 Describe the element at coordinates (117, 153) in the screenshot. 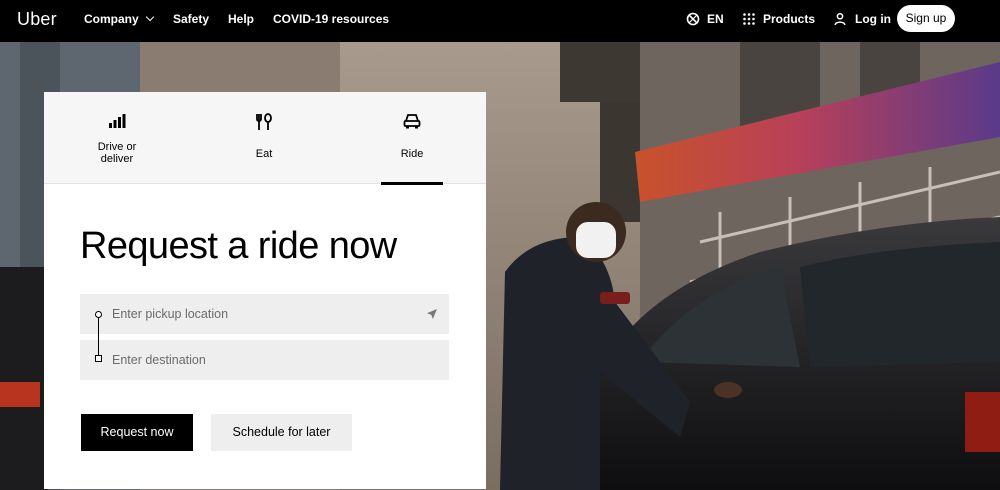

I see `tab-drive-label: Drive or deliver` at that location.